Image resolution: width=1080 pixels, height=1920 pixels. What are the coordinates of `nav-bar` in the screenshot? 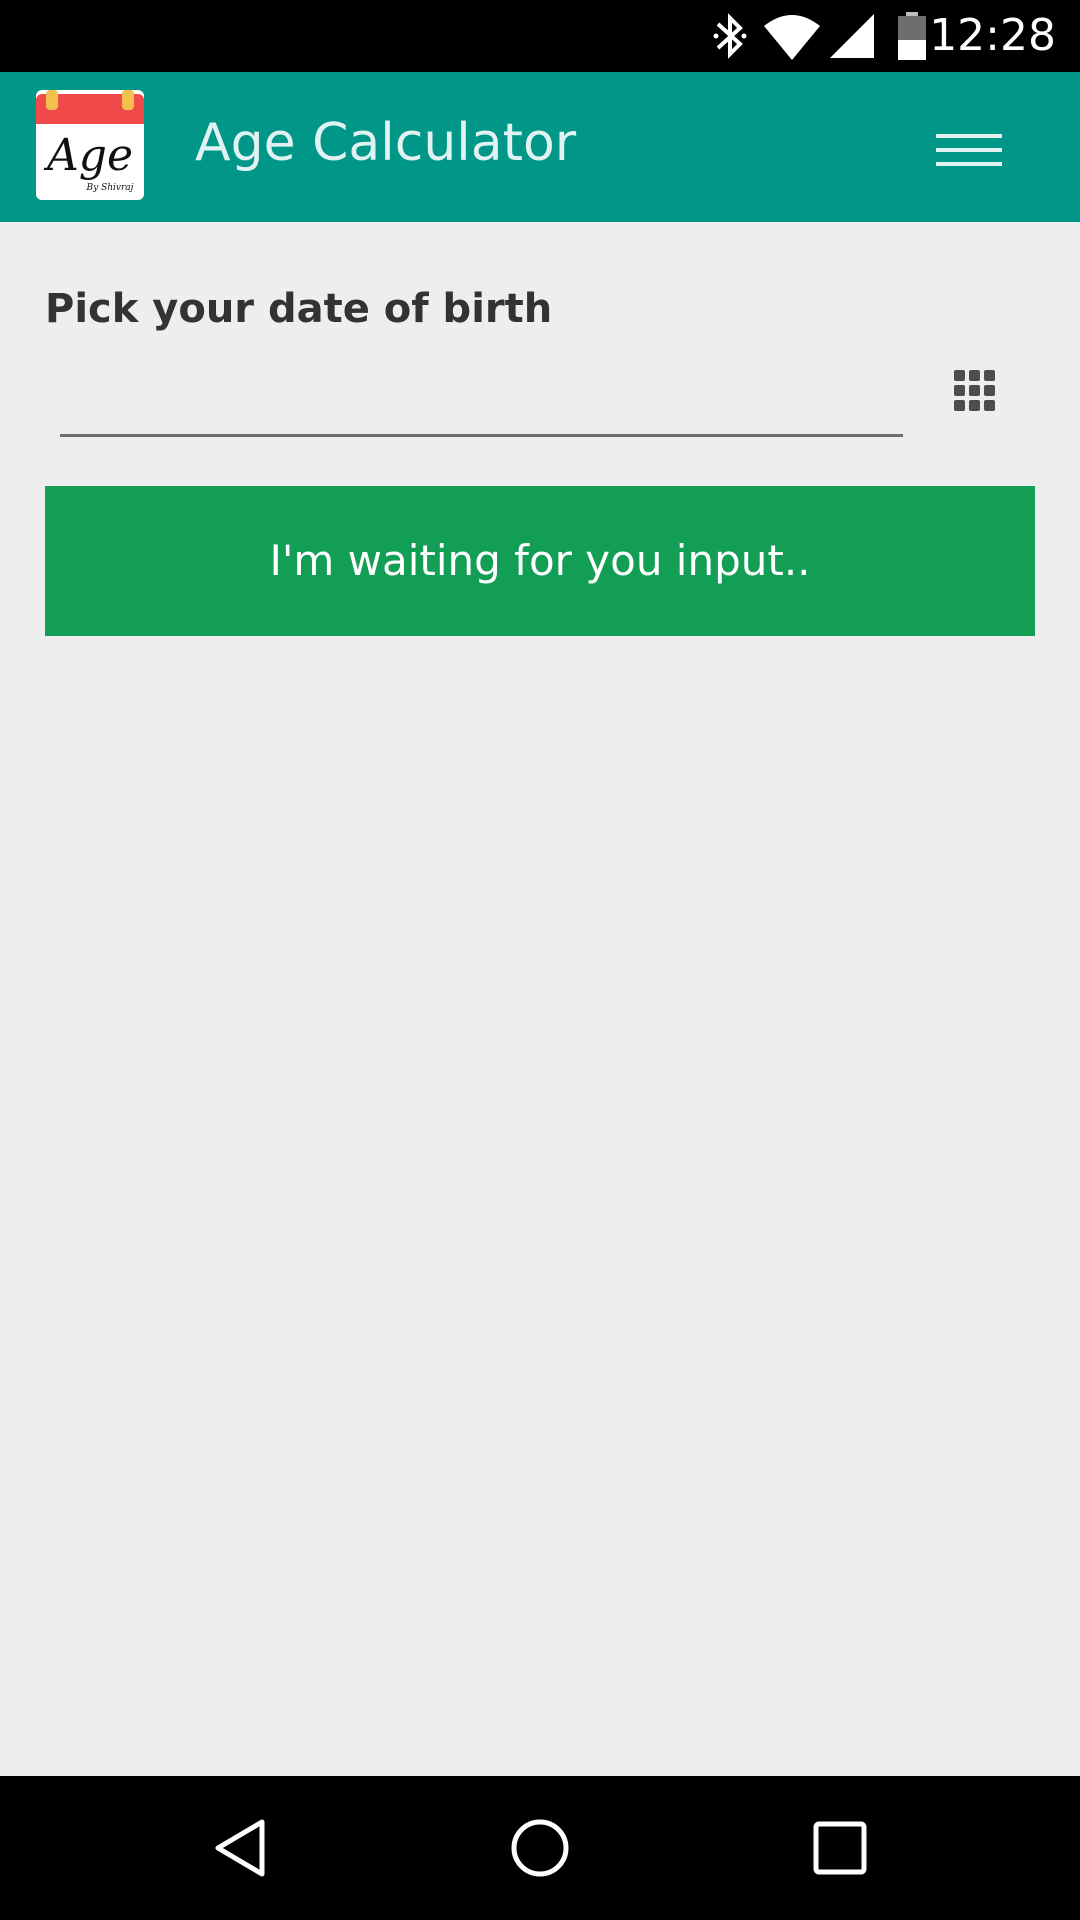 It's located at (540, 1848).